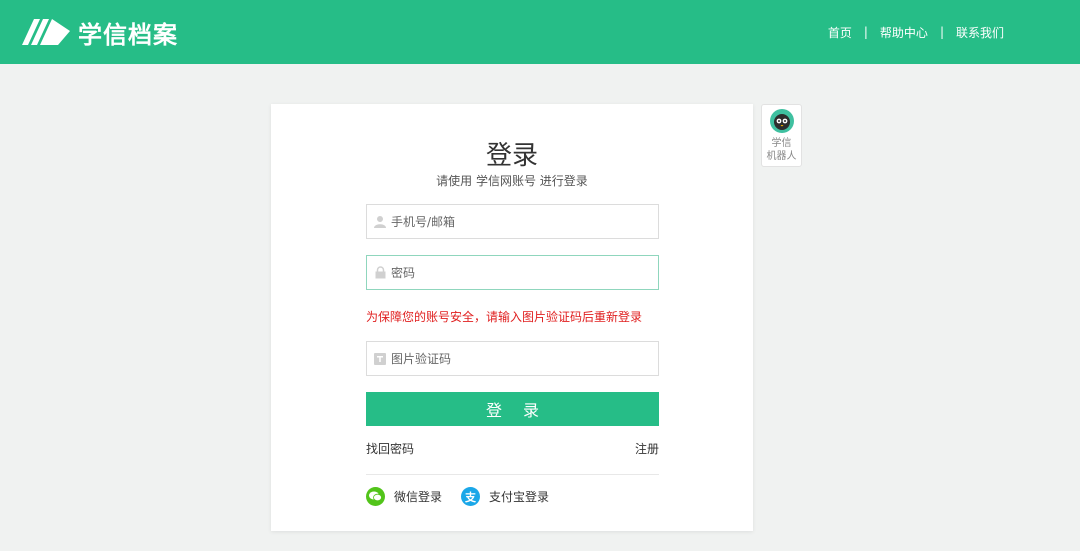 The width and height of the screenshot is (1080, 551). I want to click on wechat-icon, so click(375, 496).